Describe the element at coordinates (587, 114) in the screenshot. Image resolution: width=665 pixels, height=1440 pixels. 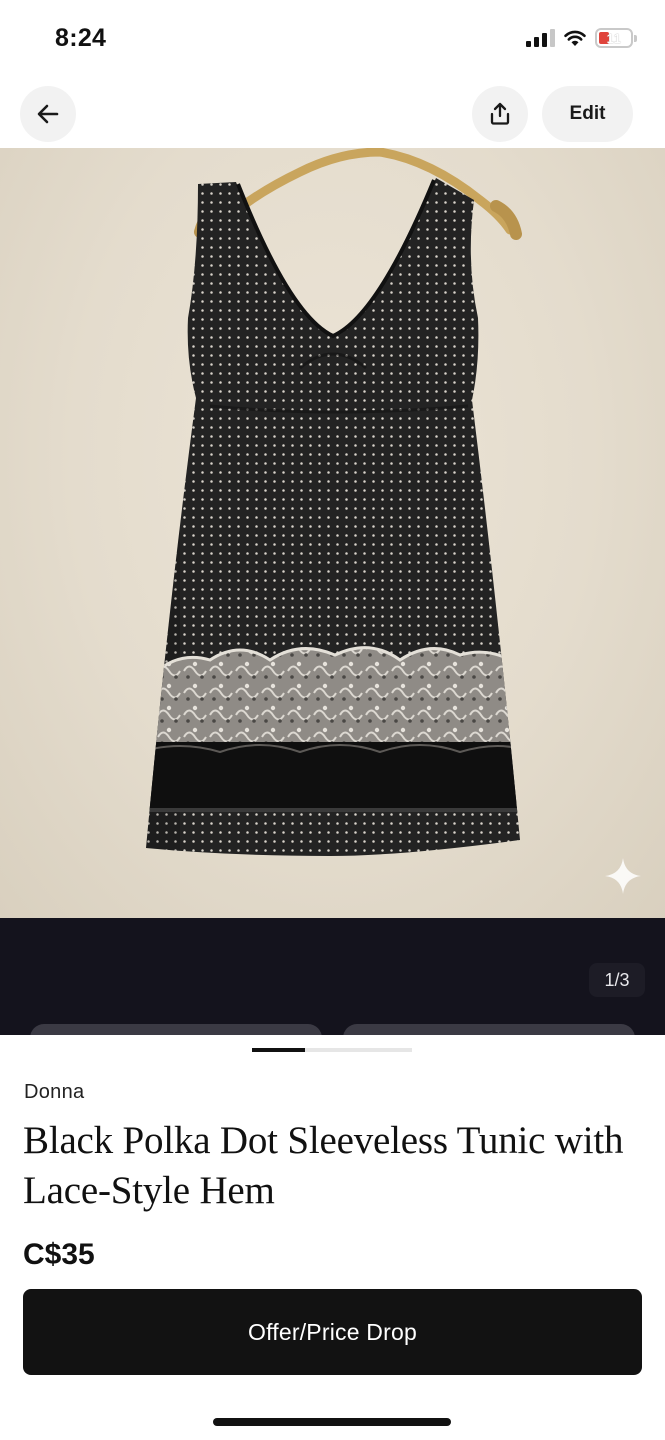
I see `edit-button: Edit` at that location.